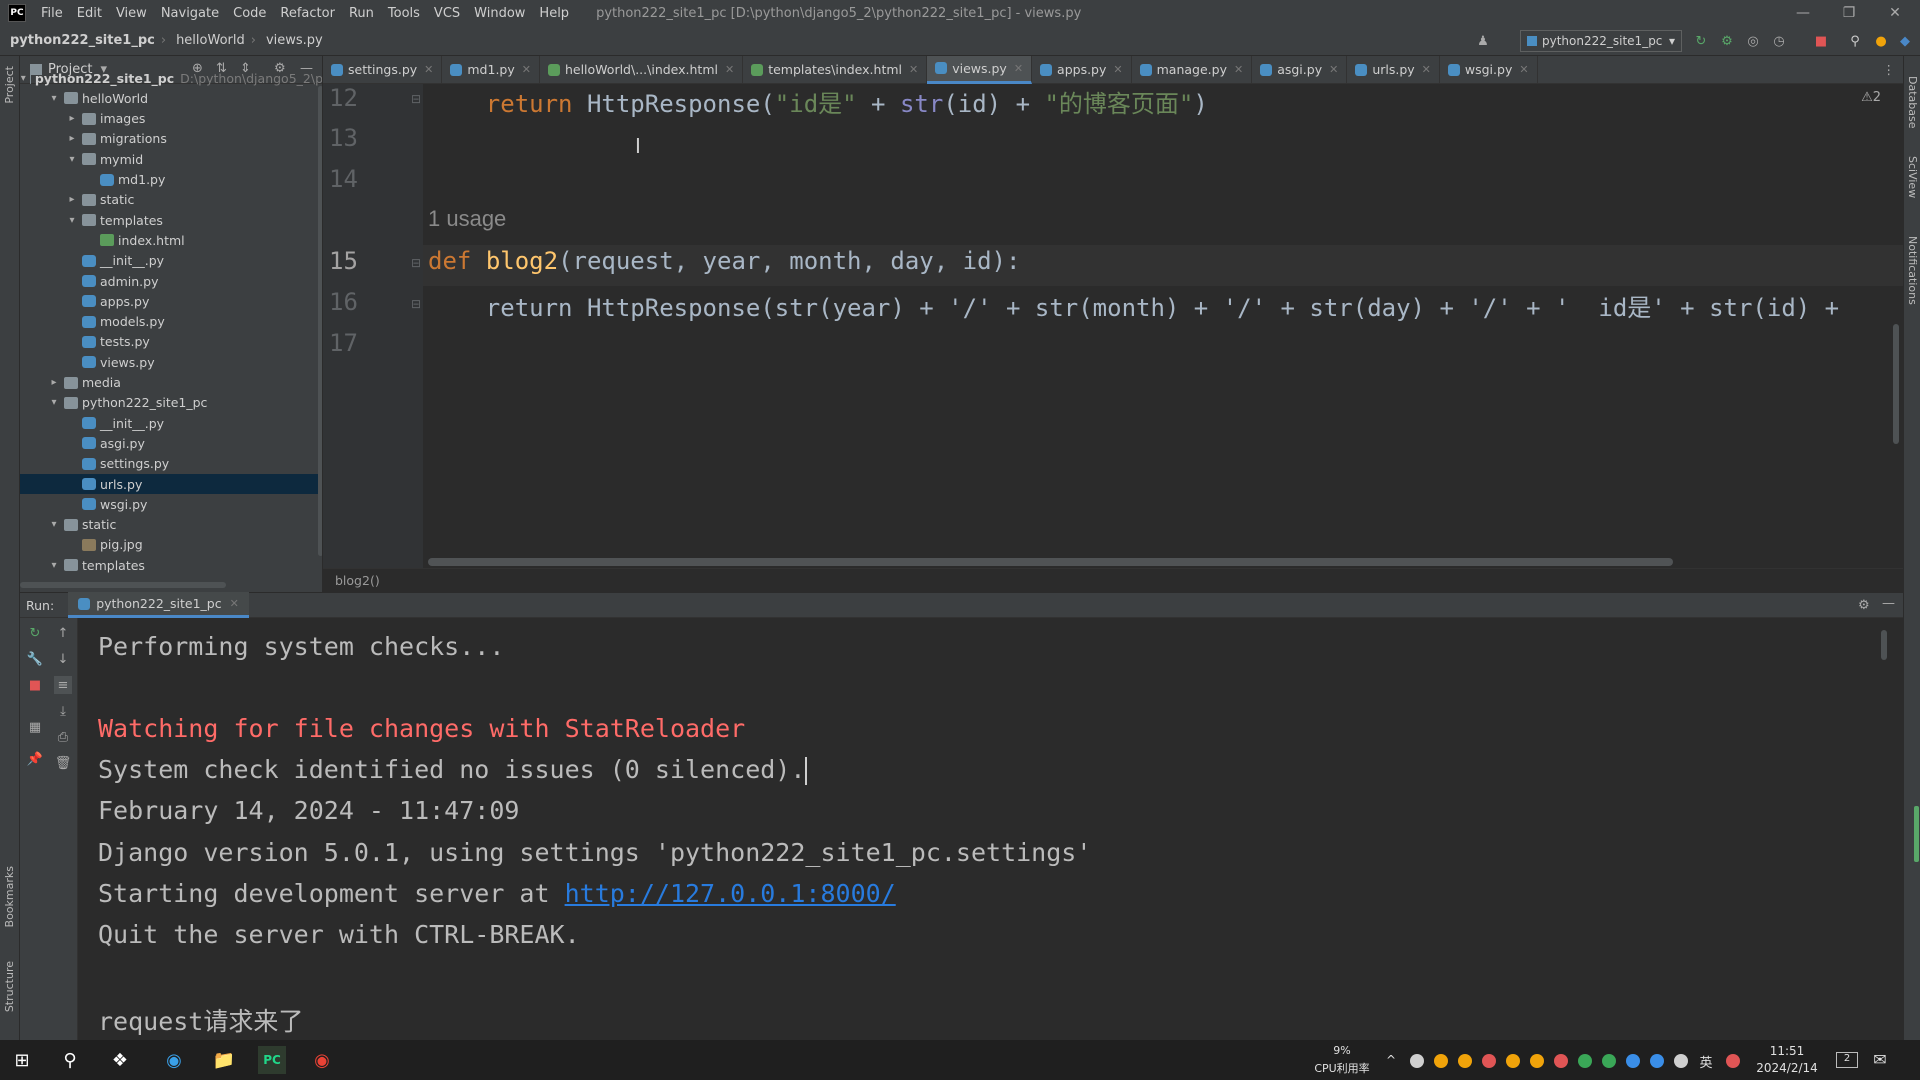 This screenshot has height=1080, width=1920. What do you see at coordinates (171, 383) in the screenshot?
I see `tree-item-folder: ▸ media` at bounding box center [171, 383].